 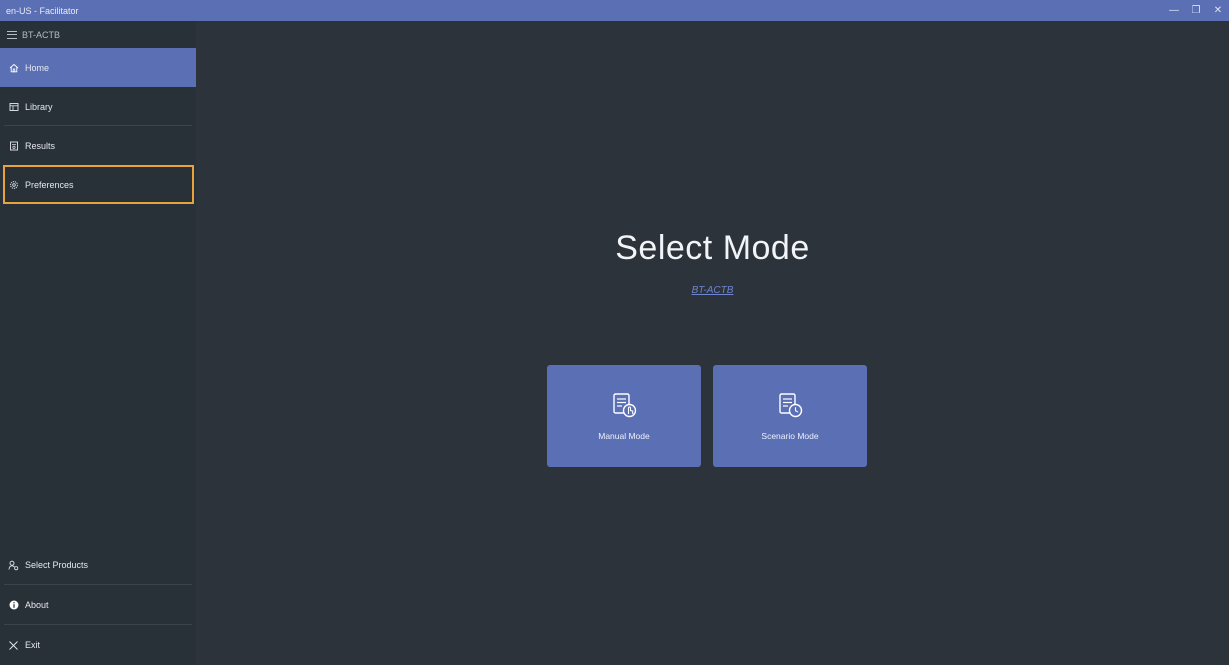 What do you see at coordinates (49, 184) in the screenshot?
I see `sidebar-item-label: Preferences` at bounding box center [49, 184].